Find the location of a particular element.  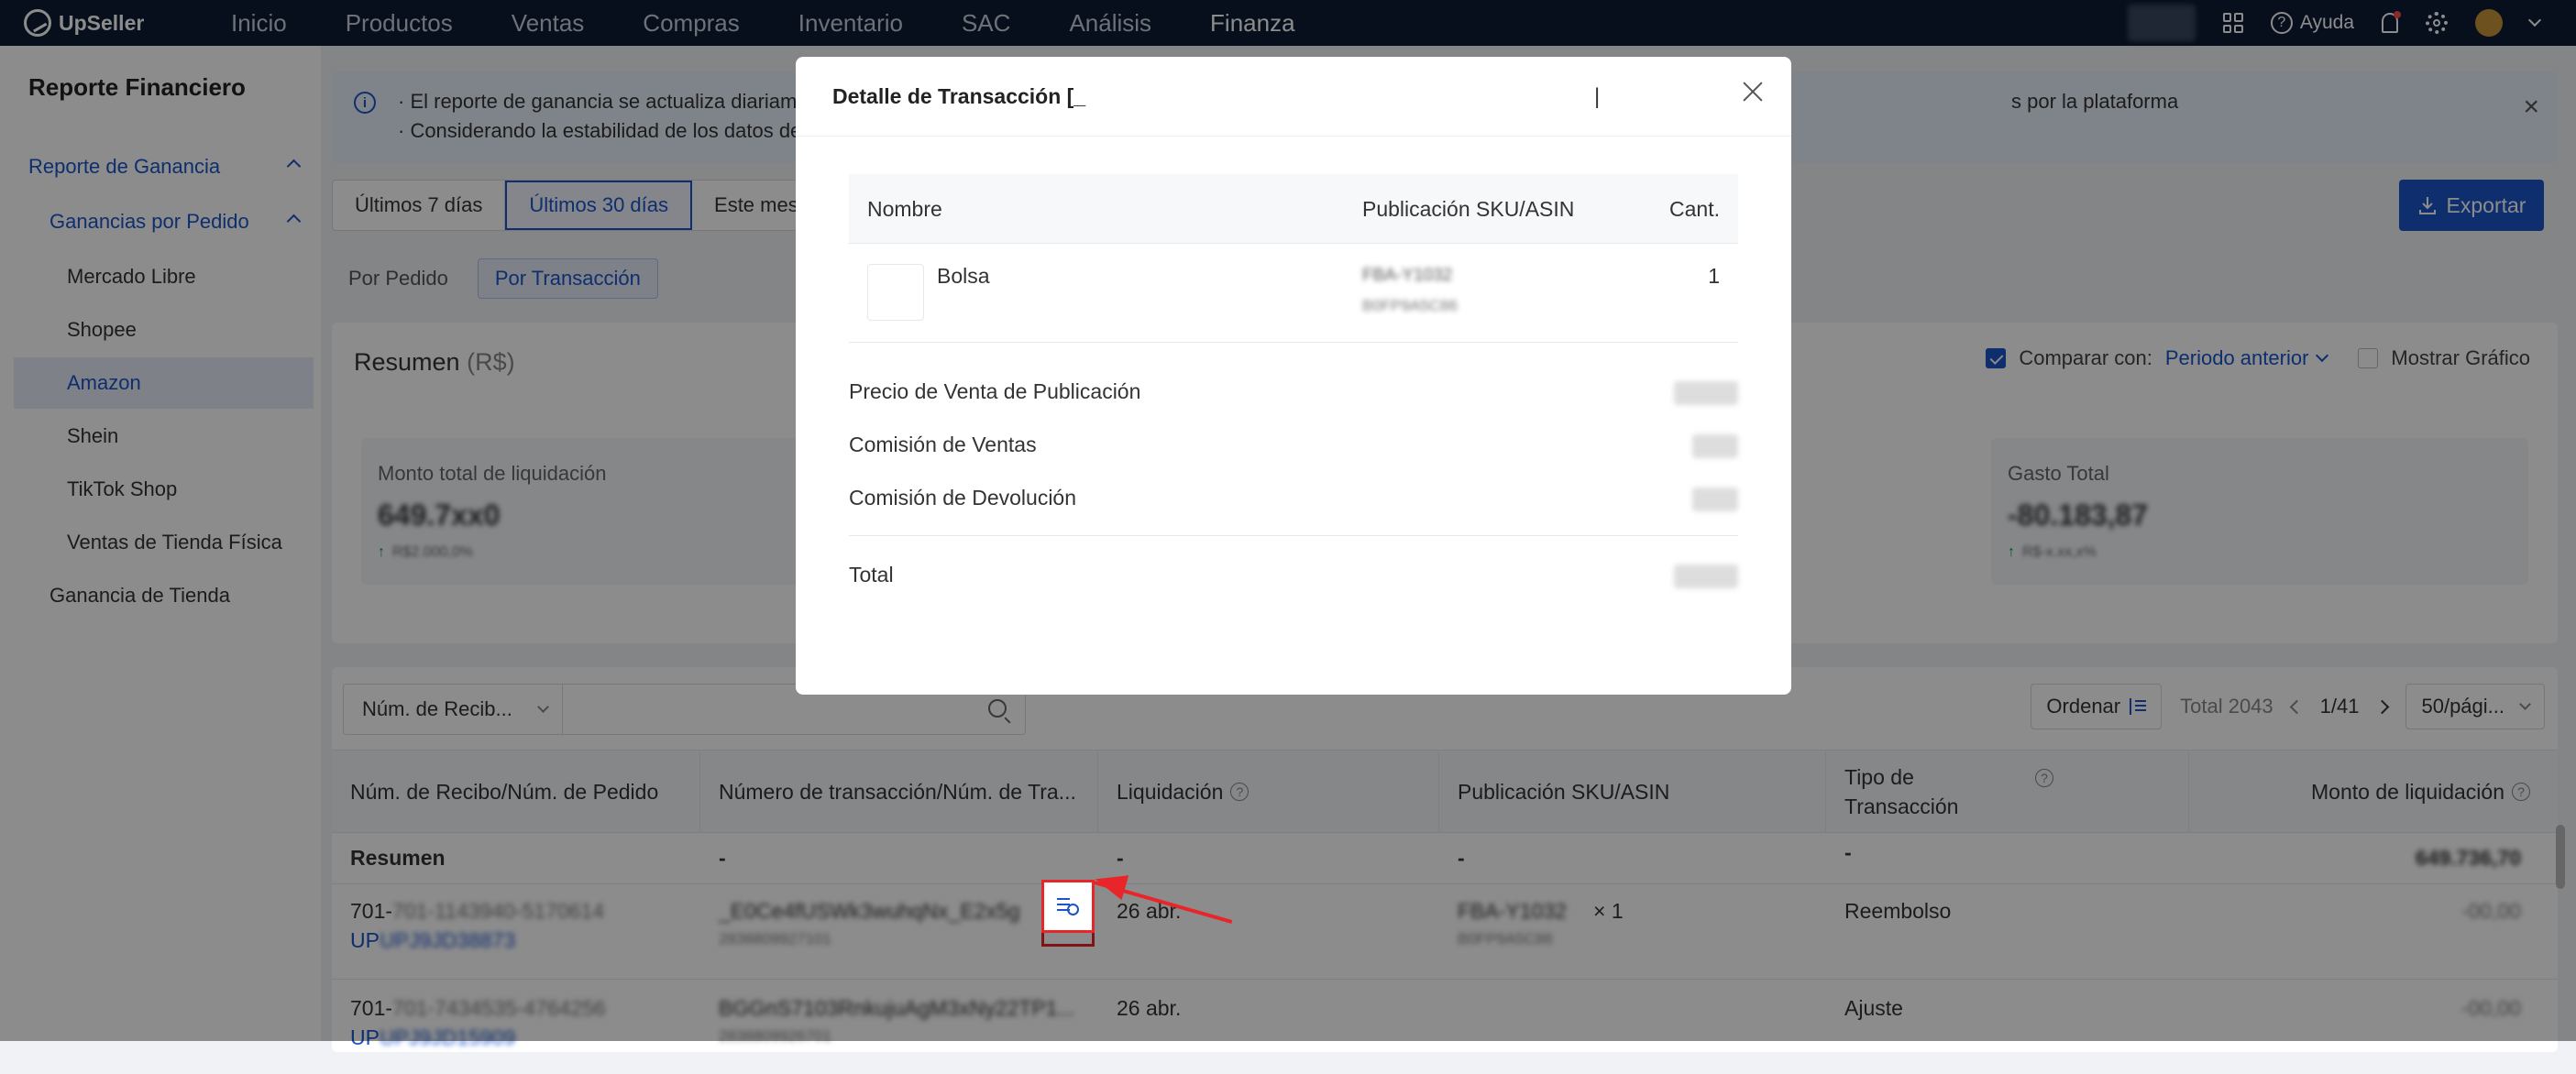

line-comision-devolucion: Comisión de Devolución is located at coordinates (963, 498).